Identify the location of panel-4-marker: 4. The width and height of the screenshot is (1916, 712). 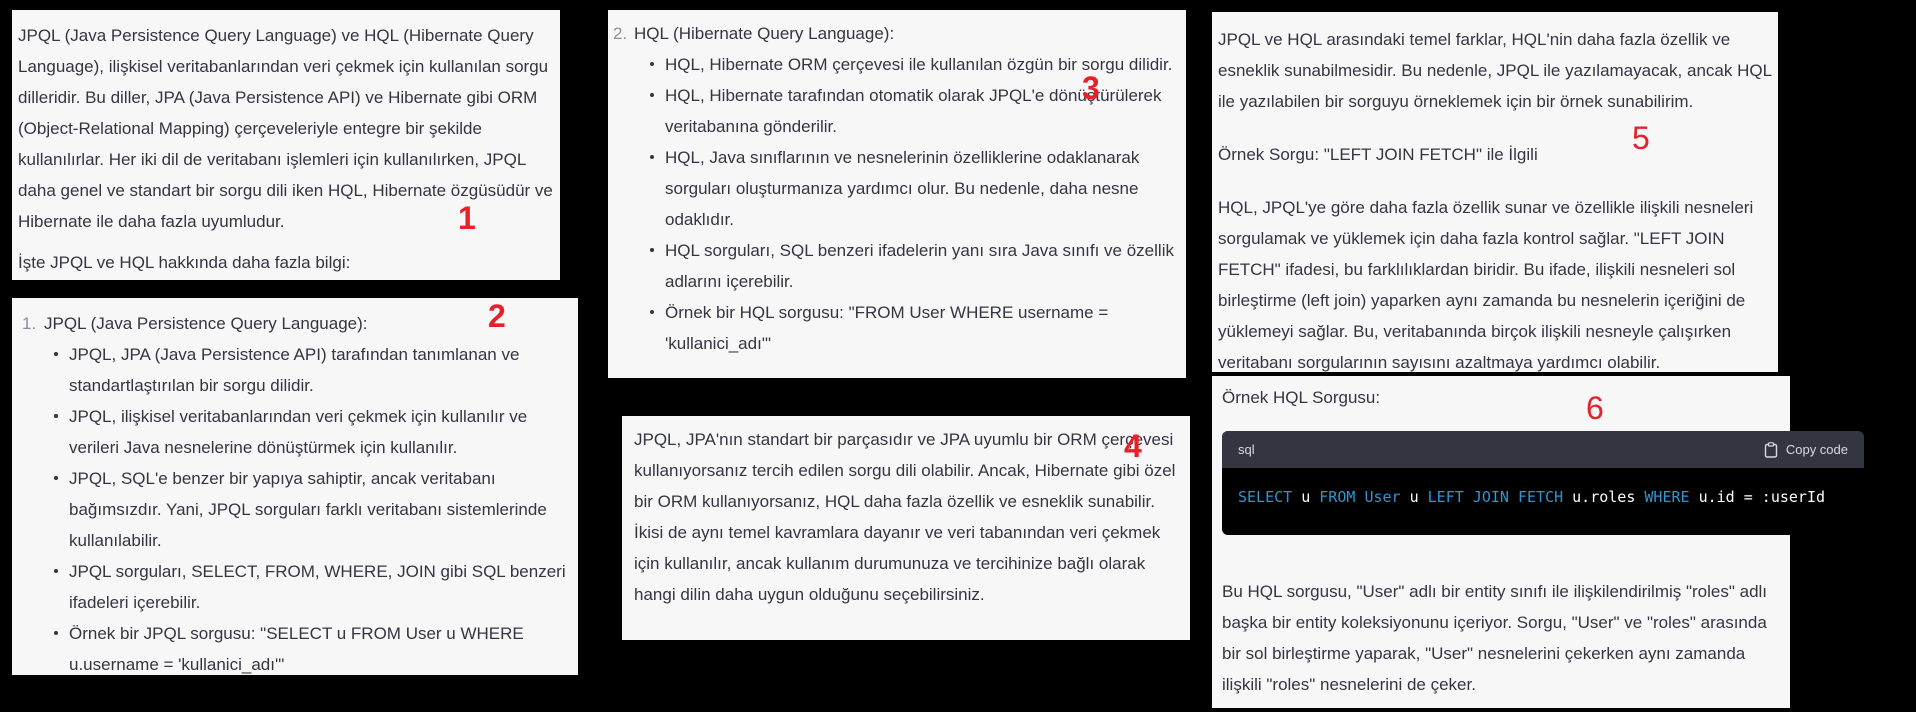
(1133, 446).